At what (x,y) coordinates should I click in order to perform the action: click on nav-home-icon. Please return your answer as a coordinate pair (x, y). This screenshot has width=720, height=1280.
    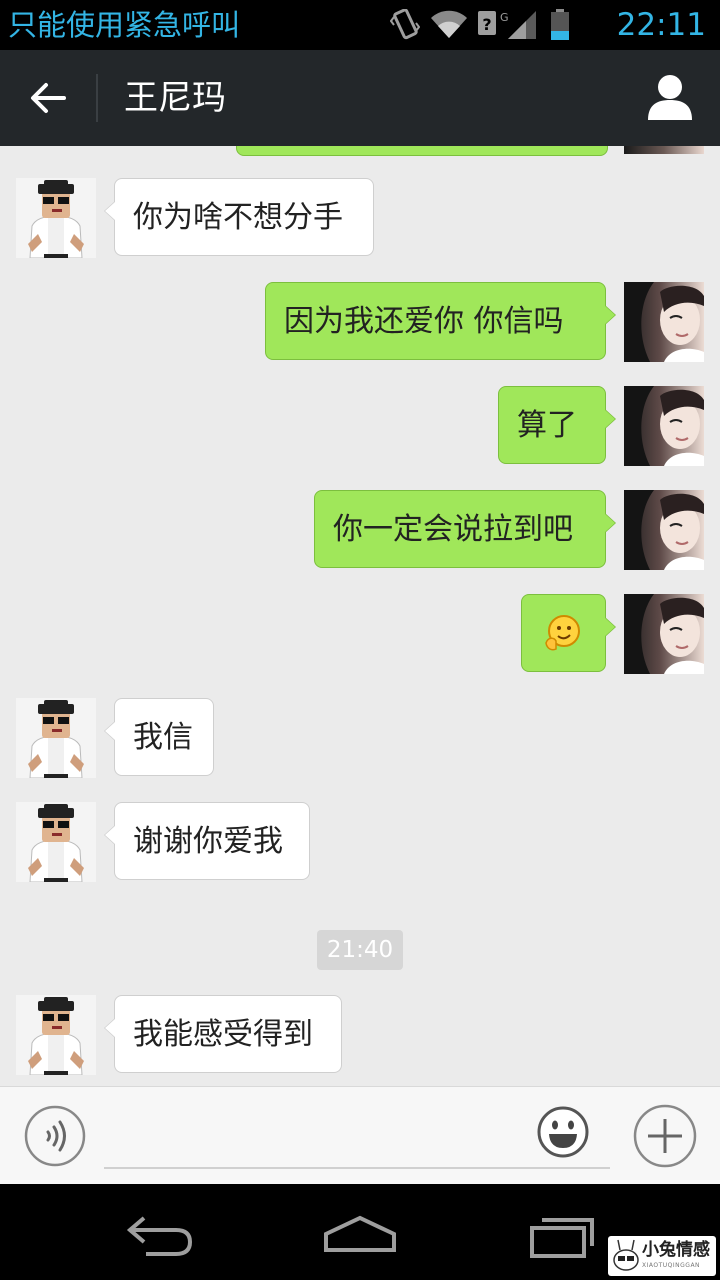
    Looking at the image, I should click on (360, 1234).